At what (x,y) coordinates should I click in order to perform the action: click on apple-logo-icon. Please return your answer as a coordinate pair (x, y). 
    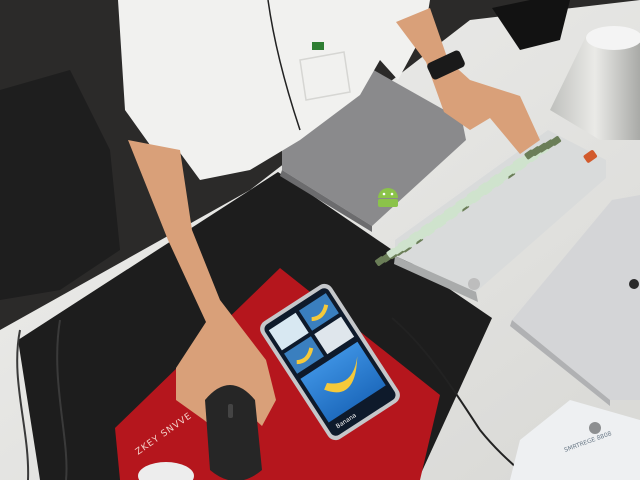
    Looking at the image, I should click on (634, 284).